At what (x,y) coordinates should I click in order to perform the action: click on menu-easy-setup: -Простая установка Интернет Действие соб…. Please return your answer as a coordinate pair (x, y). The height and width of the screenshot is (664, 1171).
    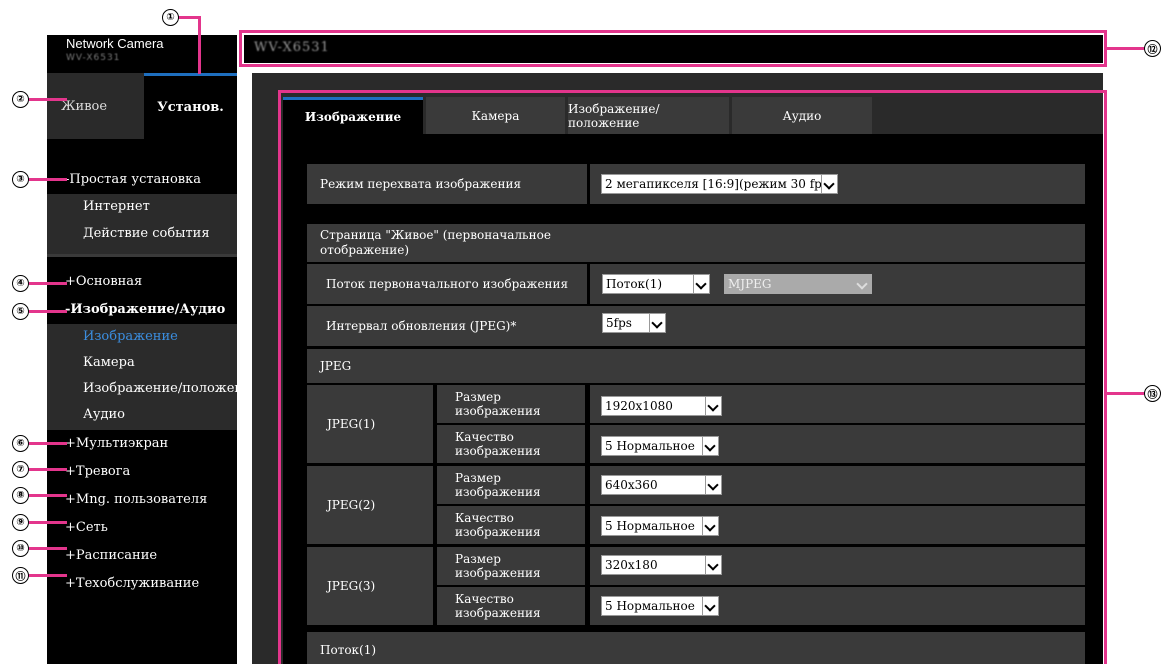
    Looking at the image, I should click on (142, 210).